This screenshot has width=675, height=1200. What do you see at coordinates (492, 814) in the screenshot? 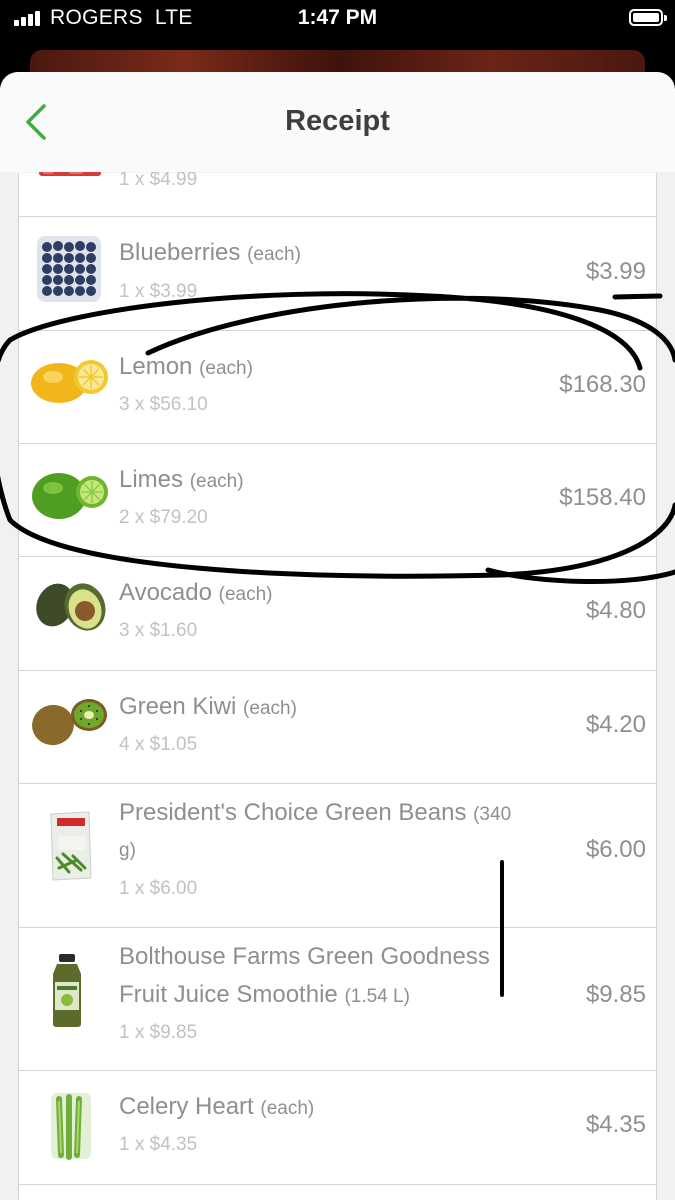
I see `item-unit: (340` at bounding box center [492, 814].